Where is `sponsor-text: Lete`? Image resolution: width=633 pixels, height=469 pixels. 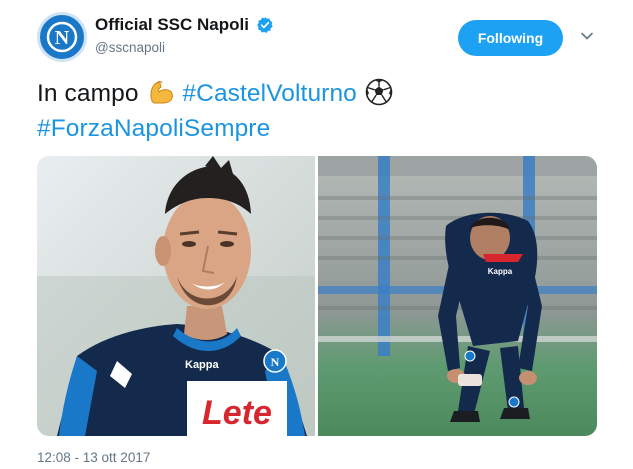 sponsor-text: Lete is located at coordinates (237, 413).